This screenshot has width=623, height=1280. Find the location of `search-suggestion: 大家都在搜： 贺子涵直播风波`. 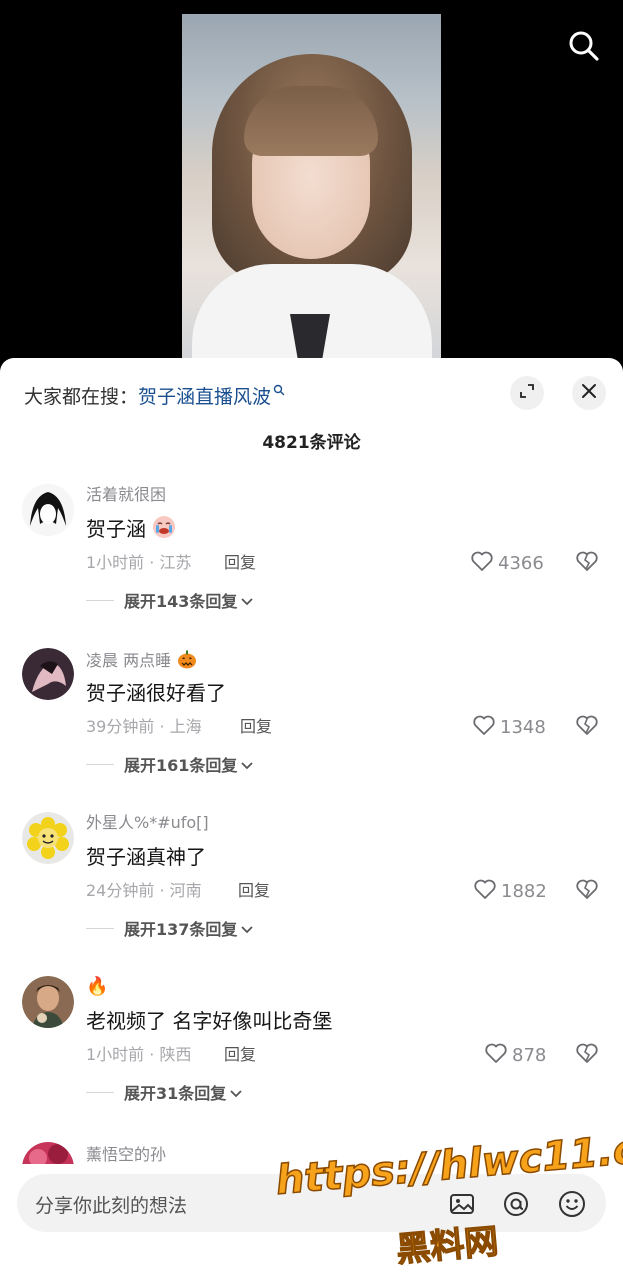

search-suggestion: 大家都在搜： 贺子涵直播风波 is located at coordinates (154, 395).